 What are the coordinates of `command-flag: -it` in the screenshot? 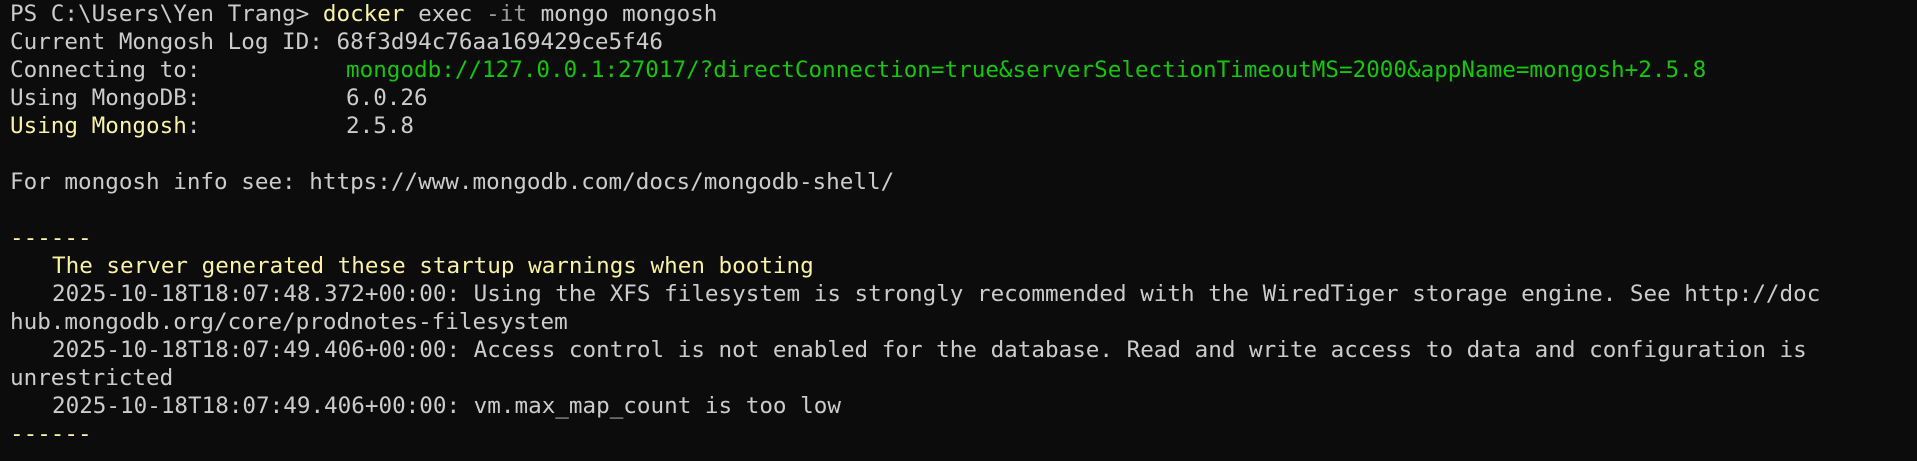 It's located at (506, 14).